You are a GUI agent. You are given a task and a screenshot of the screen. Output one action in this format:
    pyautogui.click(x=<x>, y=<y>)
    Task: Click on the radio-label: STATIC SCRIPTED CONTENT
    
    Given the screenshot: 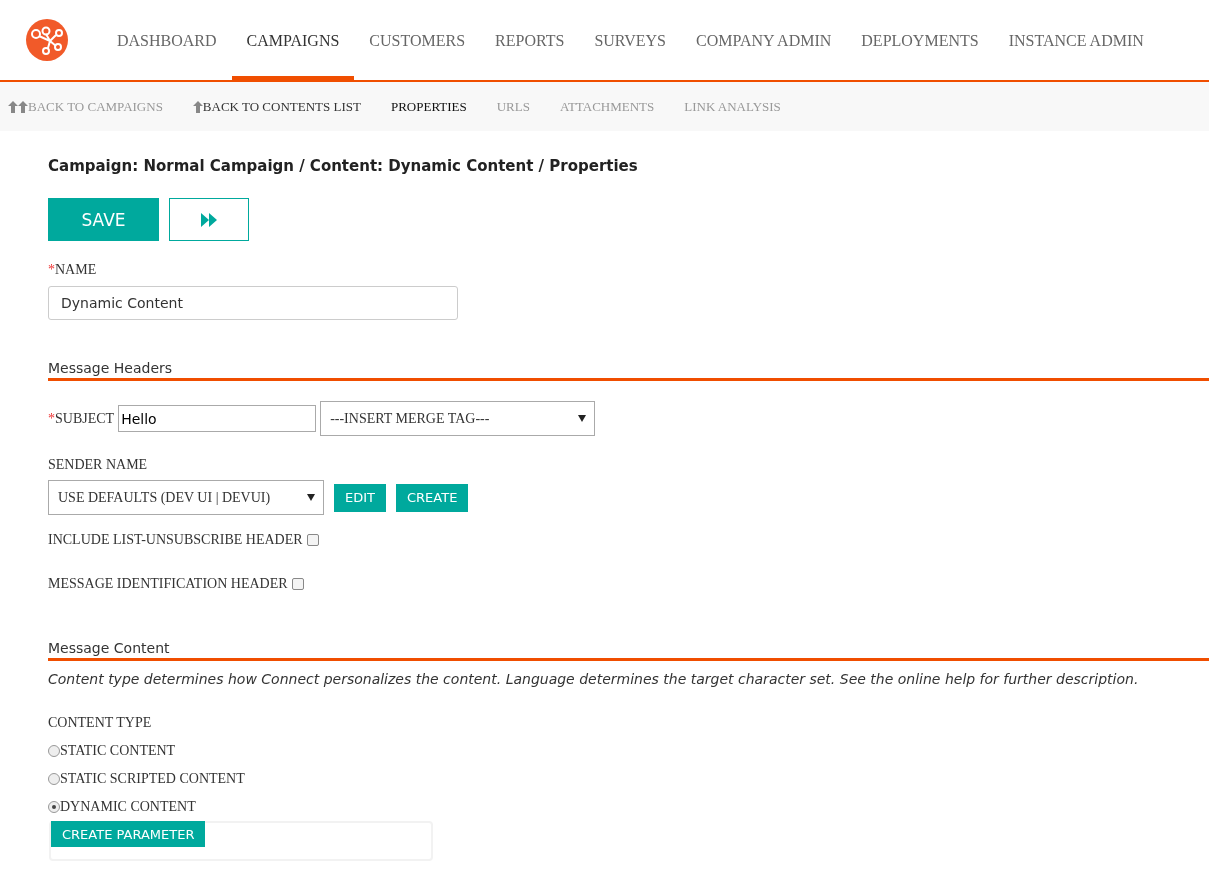 What is the action you would take?
    pyautogui.click(x=152, y=779)
    